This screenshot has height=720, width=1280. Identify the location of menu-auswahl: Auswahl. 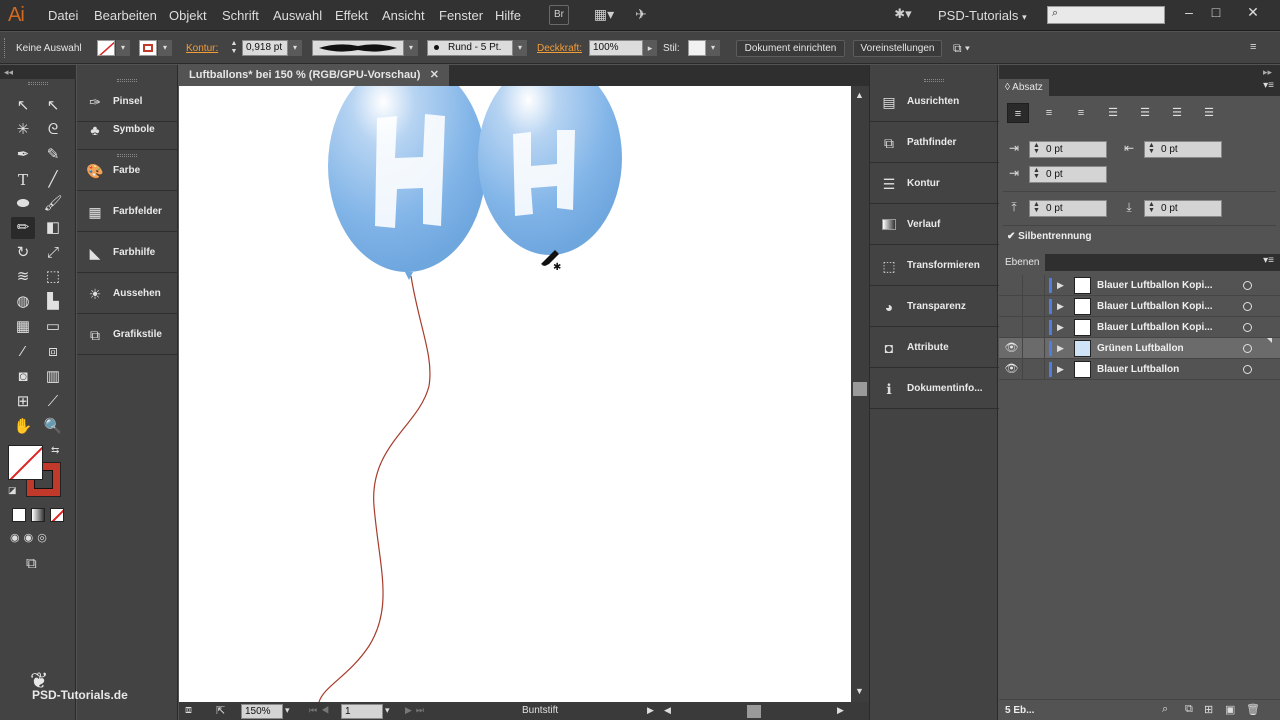
(297, 15).